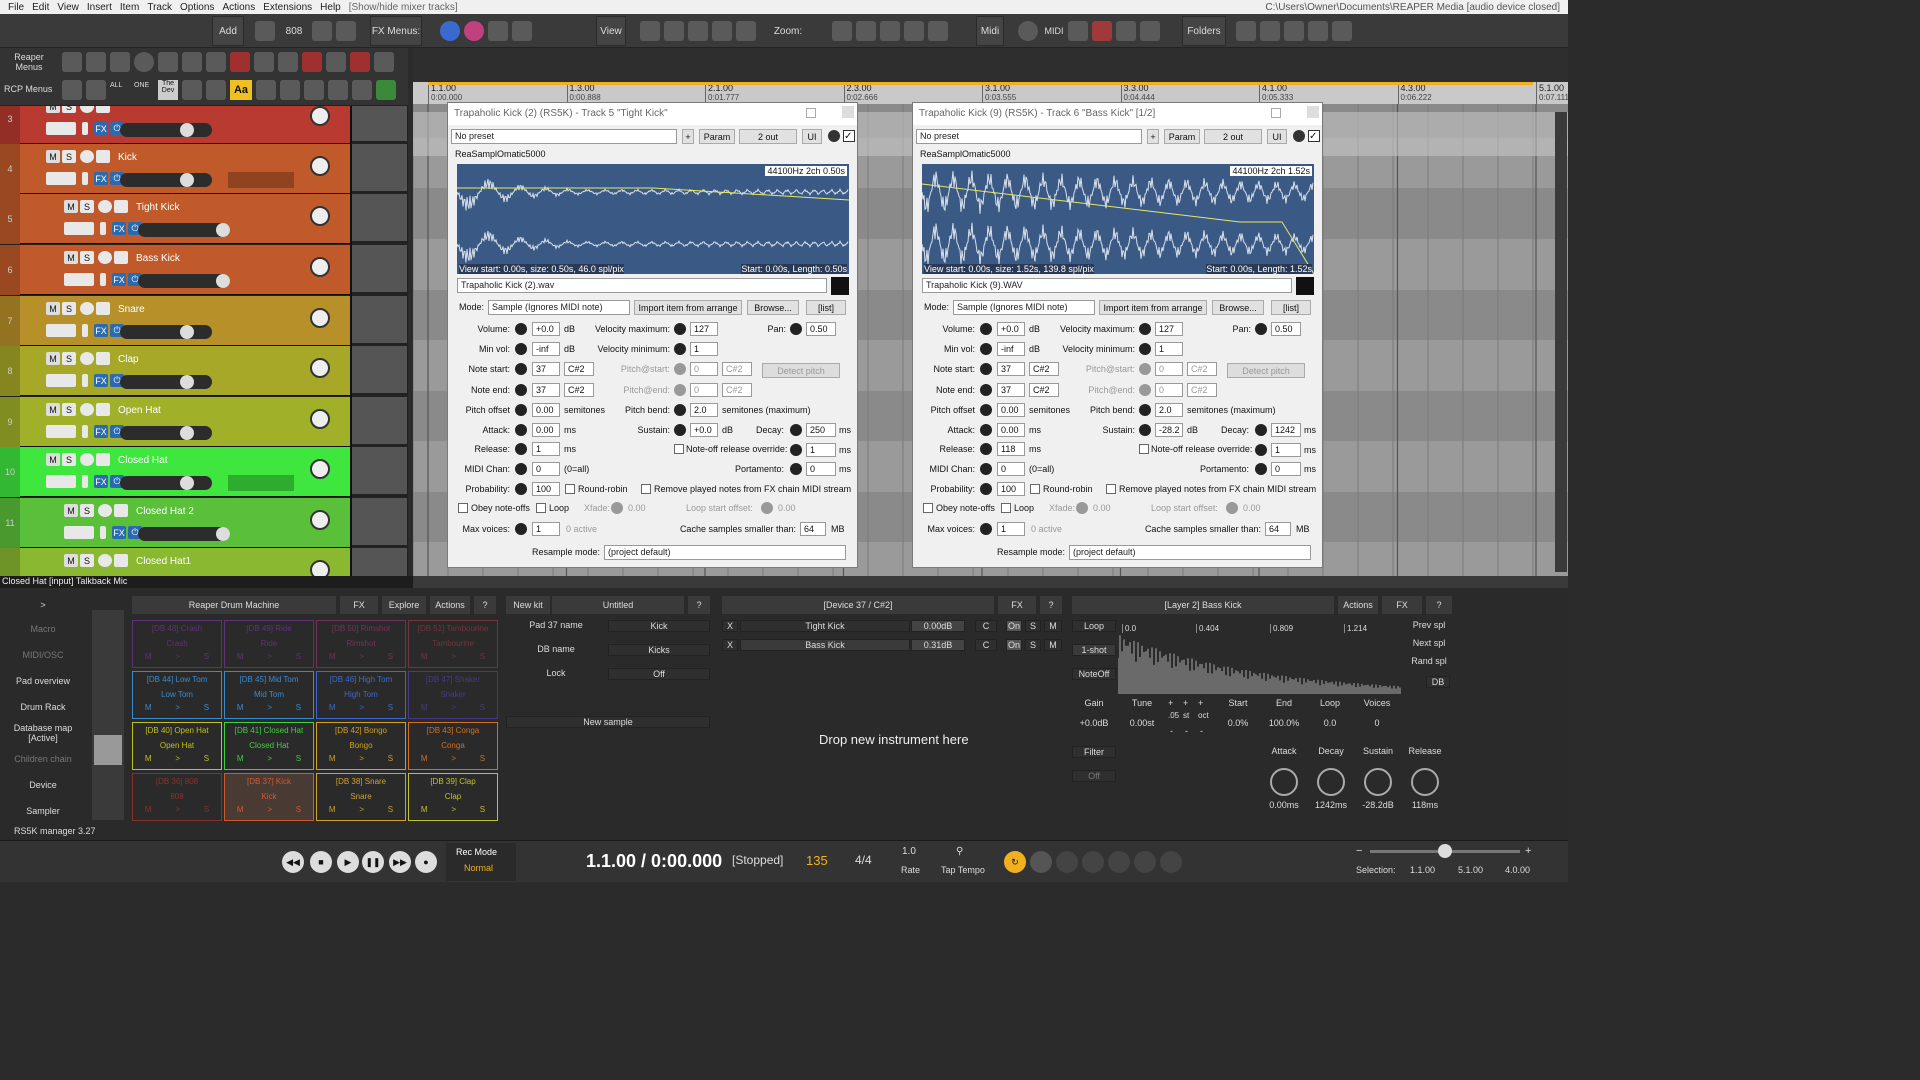 The image size is (1920, 1080). I want to click on midi-chan-field: 0, so click(1011, 469).